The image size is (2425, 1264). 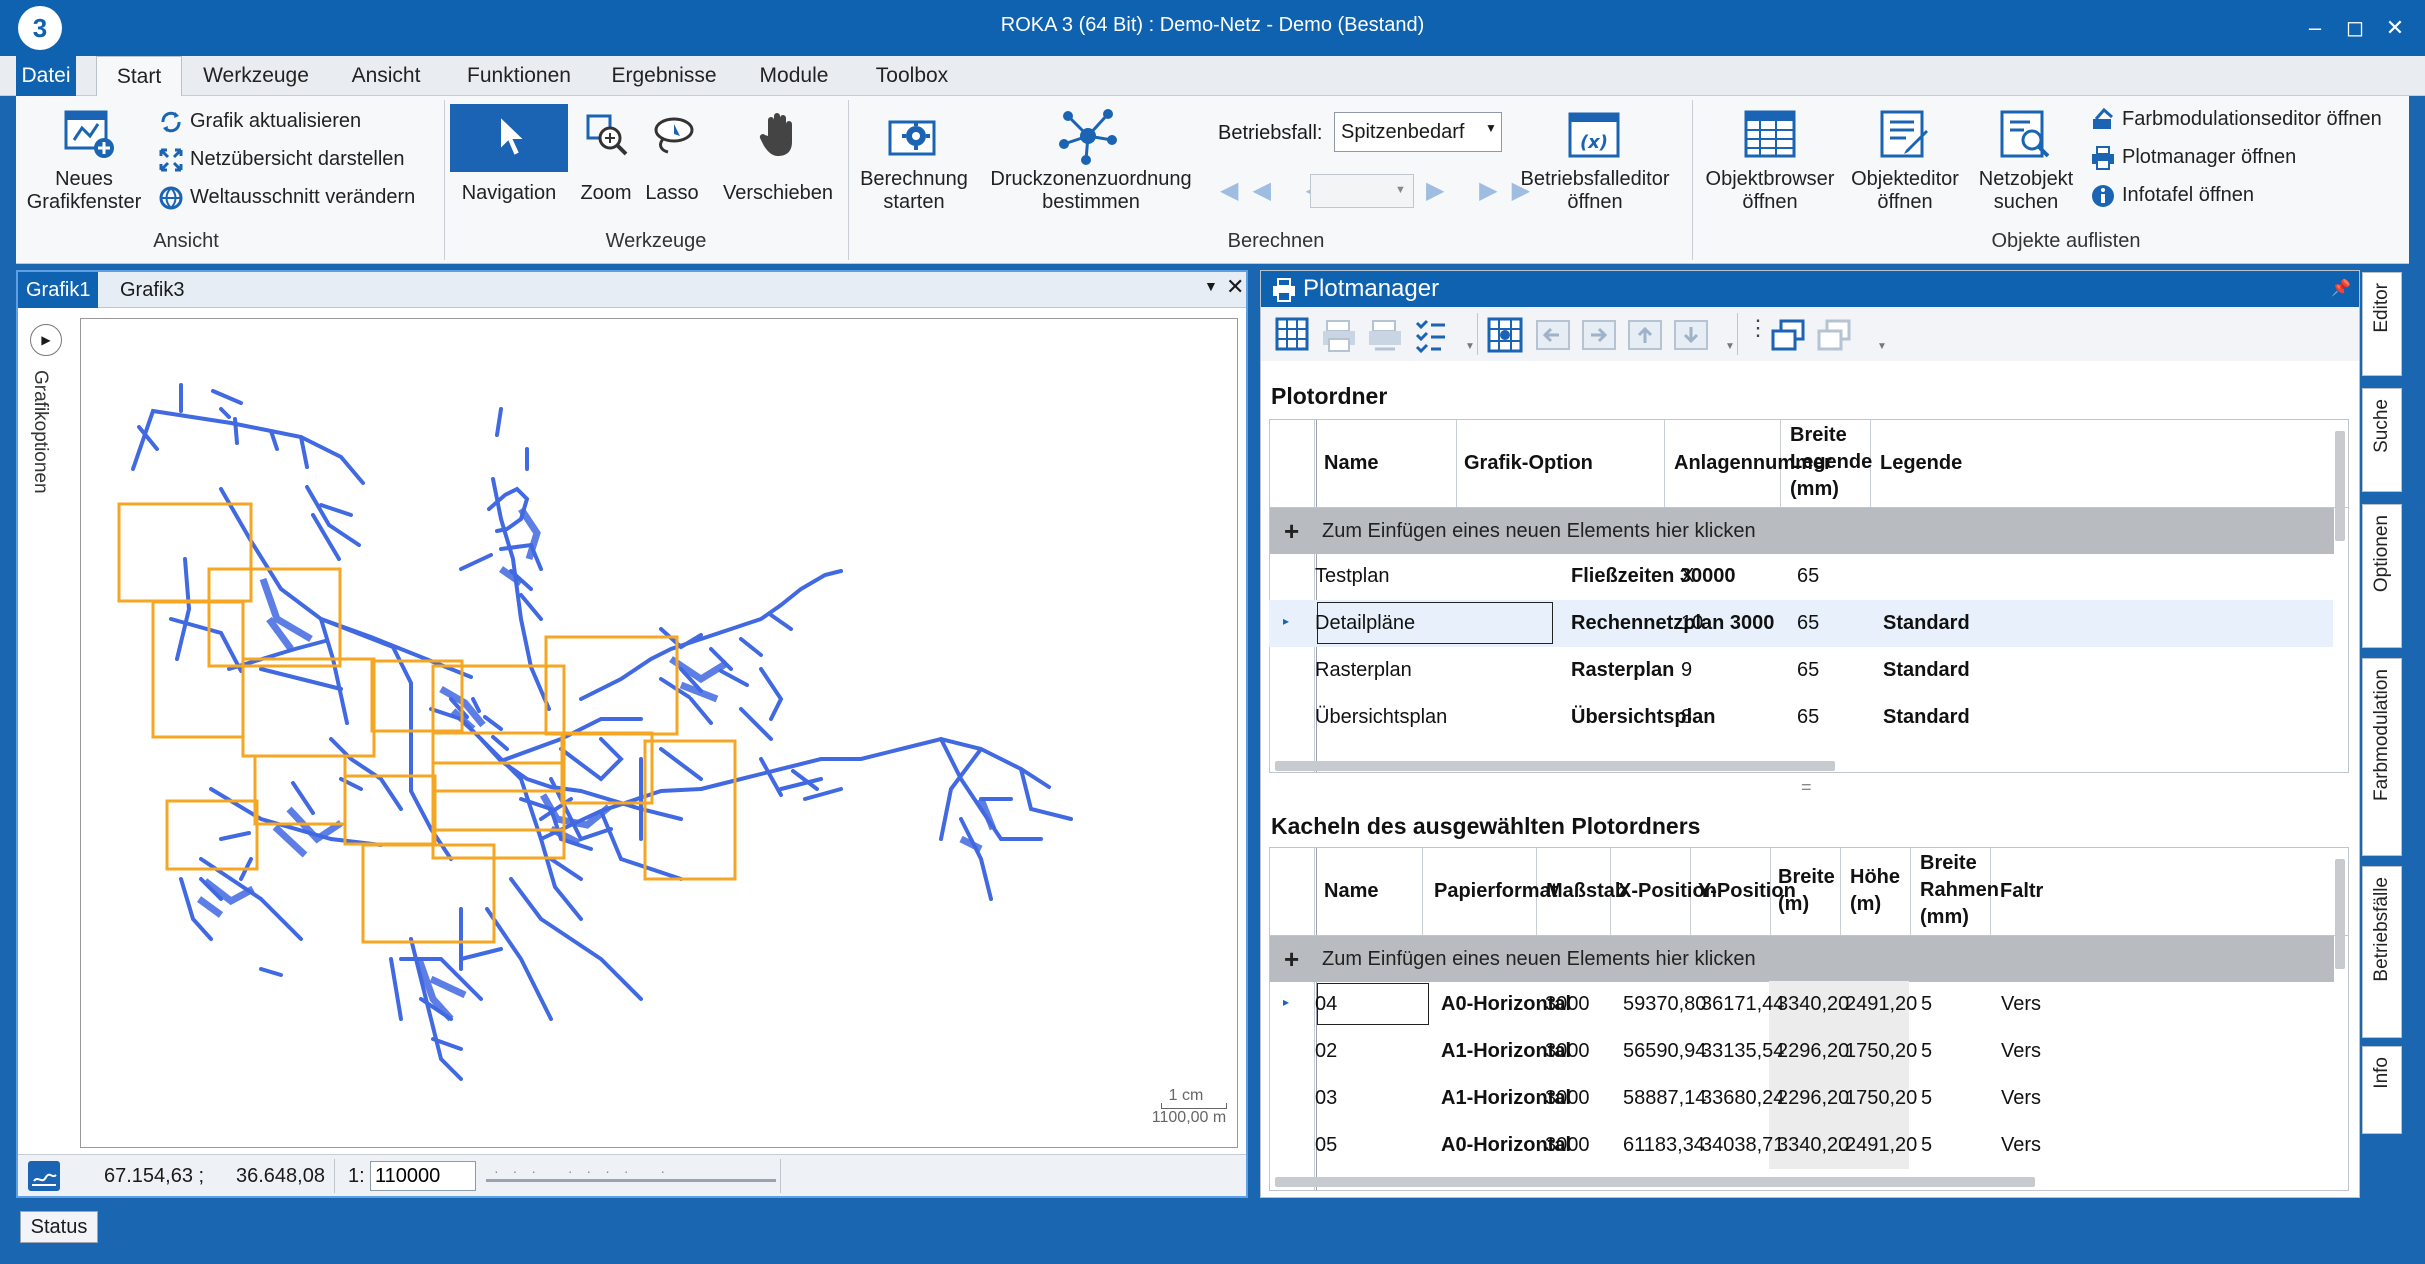 I want to click on col-header-massstab: Maßstab, so click(x=1586, y=891).